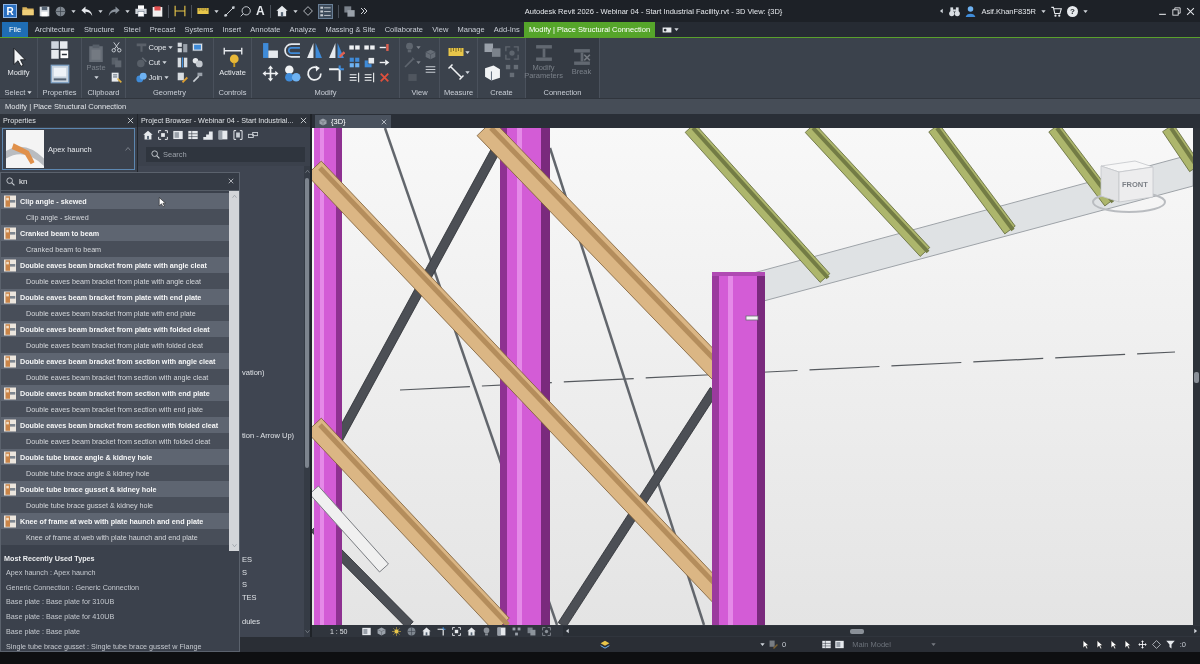  What do you see at coordinates (120, 181) in the screenshot?
I see `search-field: kn` at bounding box center [120, 181].